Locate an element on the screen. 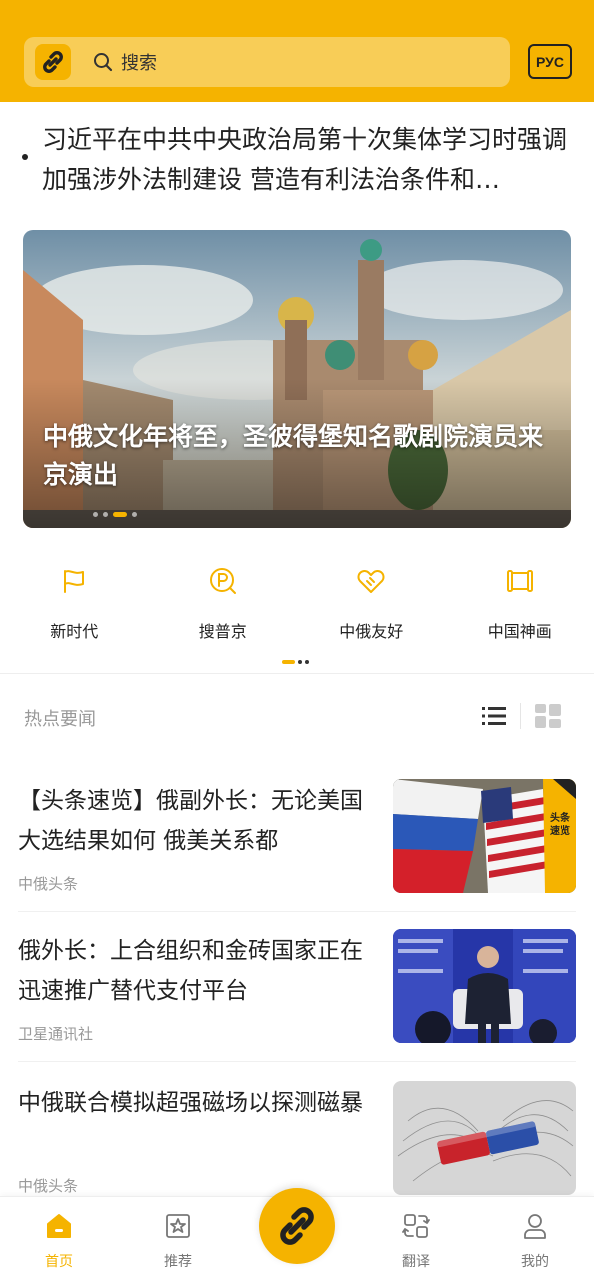  app-header: 搜索 РУС is located at coordinates (297, 51).